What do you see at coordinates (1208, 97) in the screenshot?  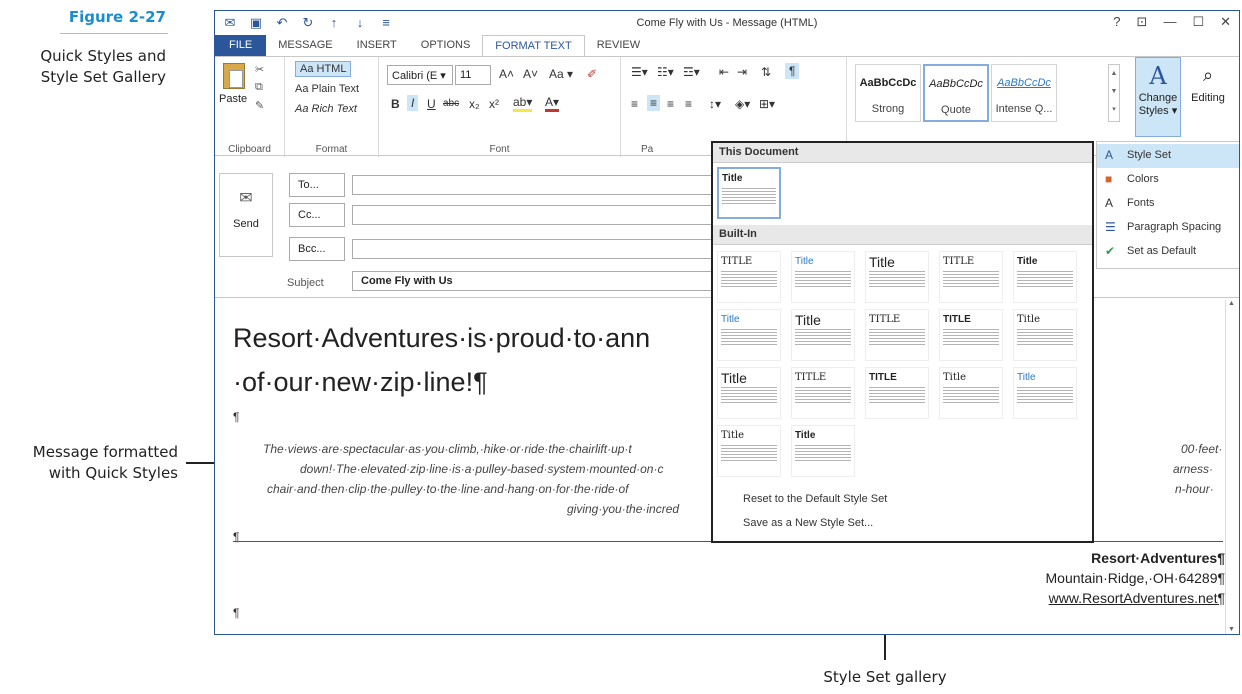 I see `editing-button: ⌕ Editing` at bounding box center [1208, 97].